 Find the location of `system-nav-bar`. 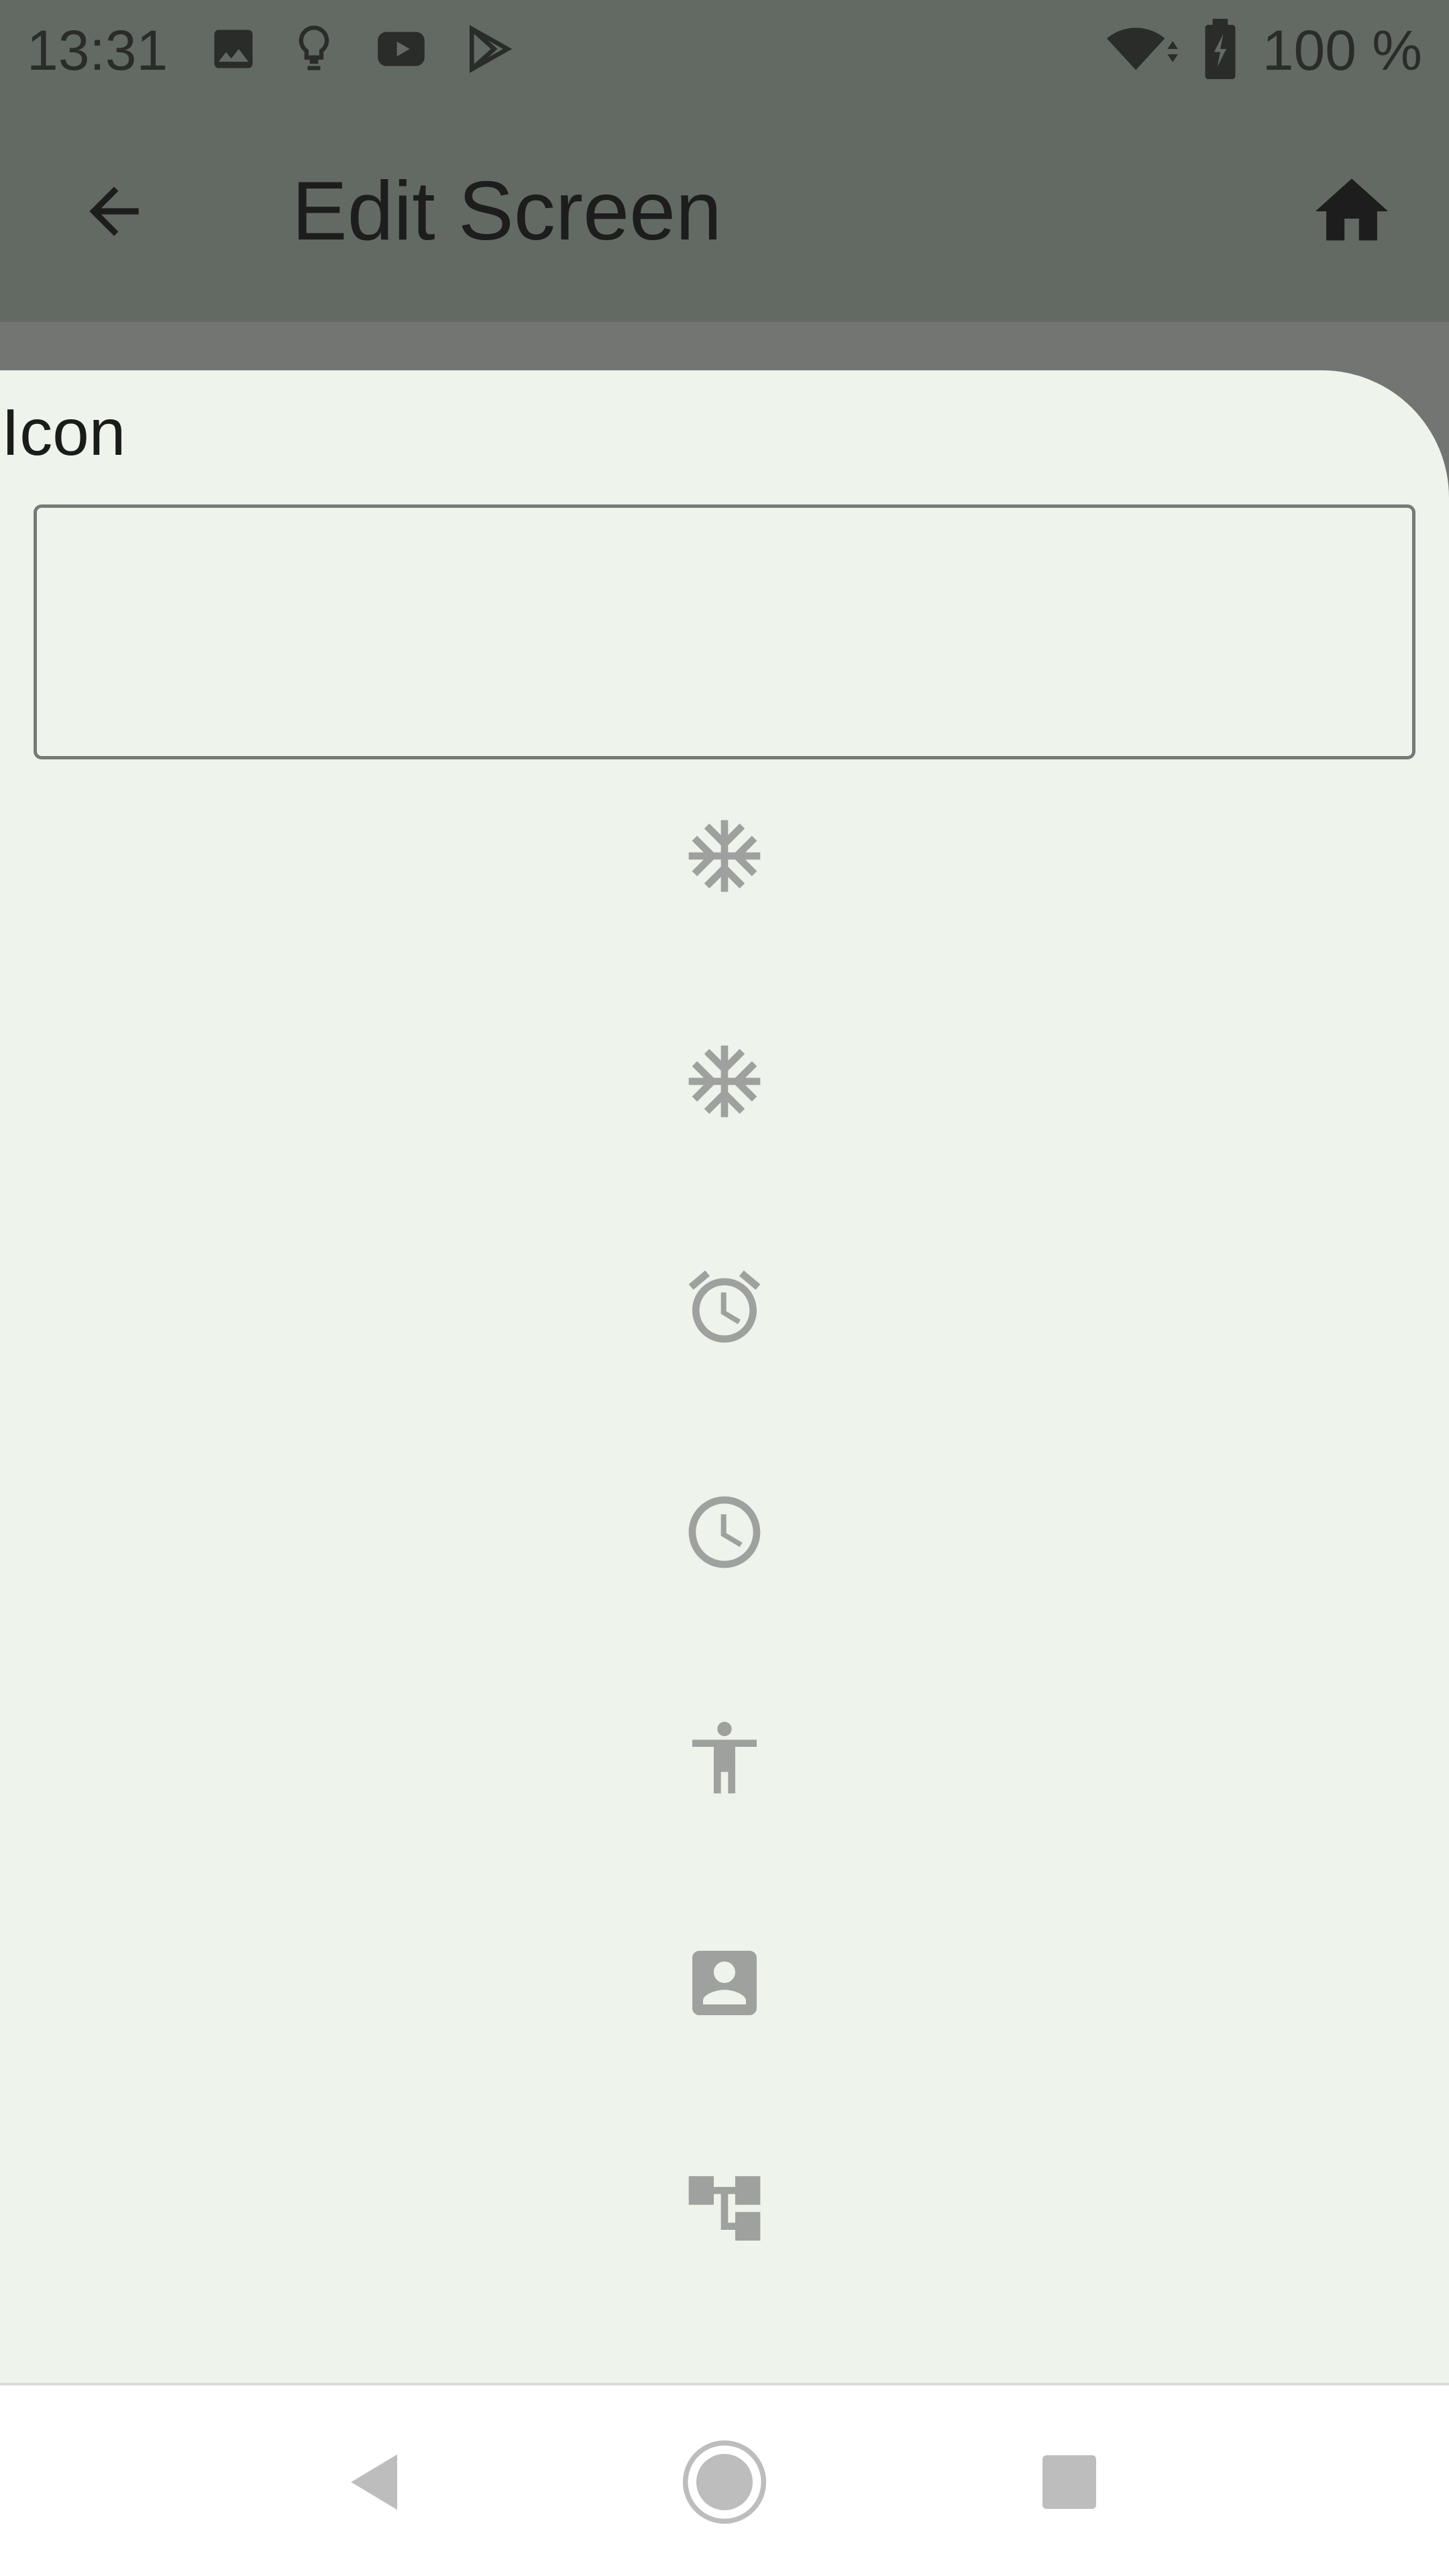

system-nav-bar is located at coordinates (724, 2479).